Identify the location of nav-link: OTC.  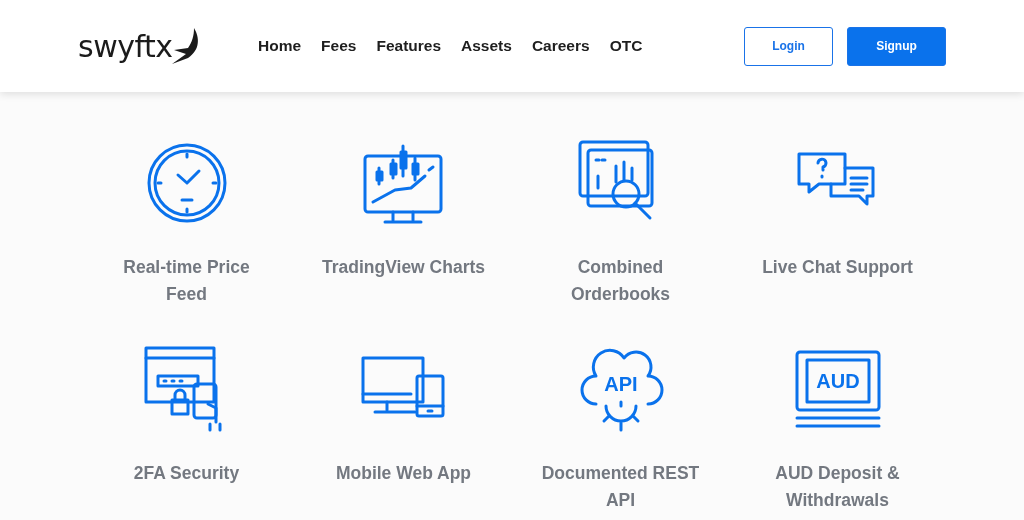
(626, 46).